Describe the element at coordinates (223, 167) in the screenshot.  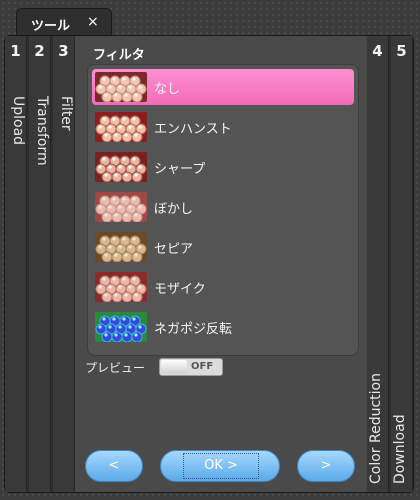
I see `filter-item-sharp: シャープ` at that location.